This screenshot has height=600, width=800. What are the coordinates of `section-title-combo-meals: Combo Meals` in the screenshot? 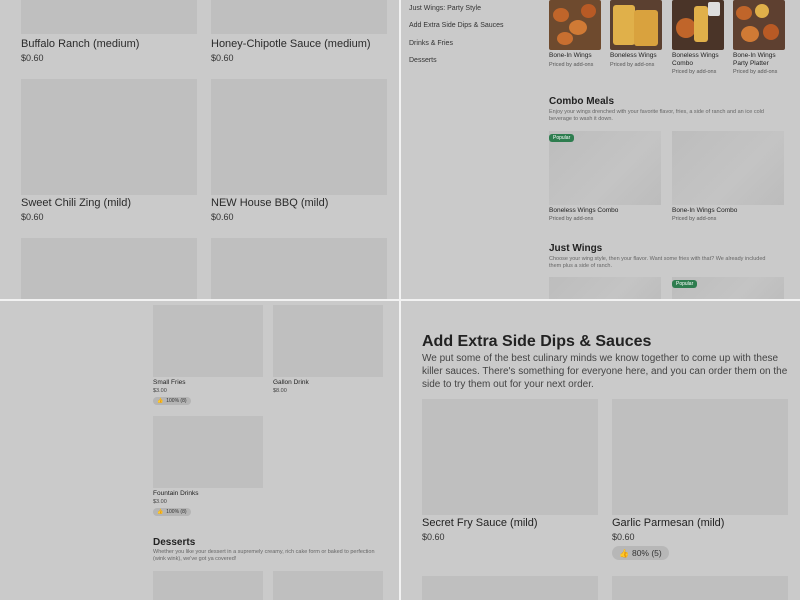 It's located at (582, 101).